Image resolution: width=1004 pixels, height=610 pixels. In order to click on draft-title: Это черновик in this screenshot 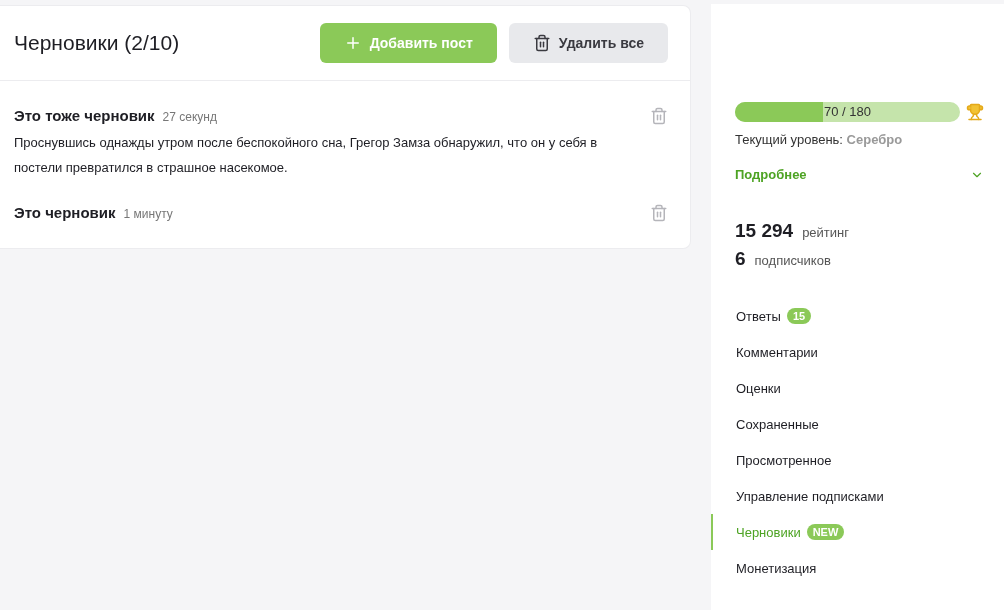, I will do `click(65, 212)`.